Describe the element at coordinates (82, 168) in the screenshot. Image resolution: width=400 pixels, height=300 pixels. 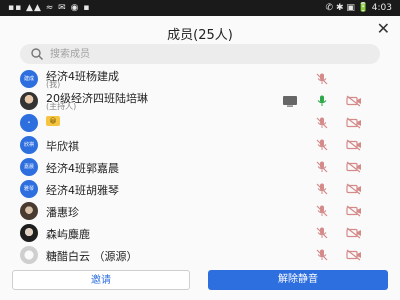
I see `member-name: 经济4班郭嘉晨` at that location.